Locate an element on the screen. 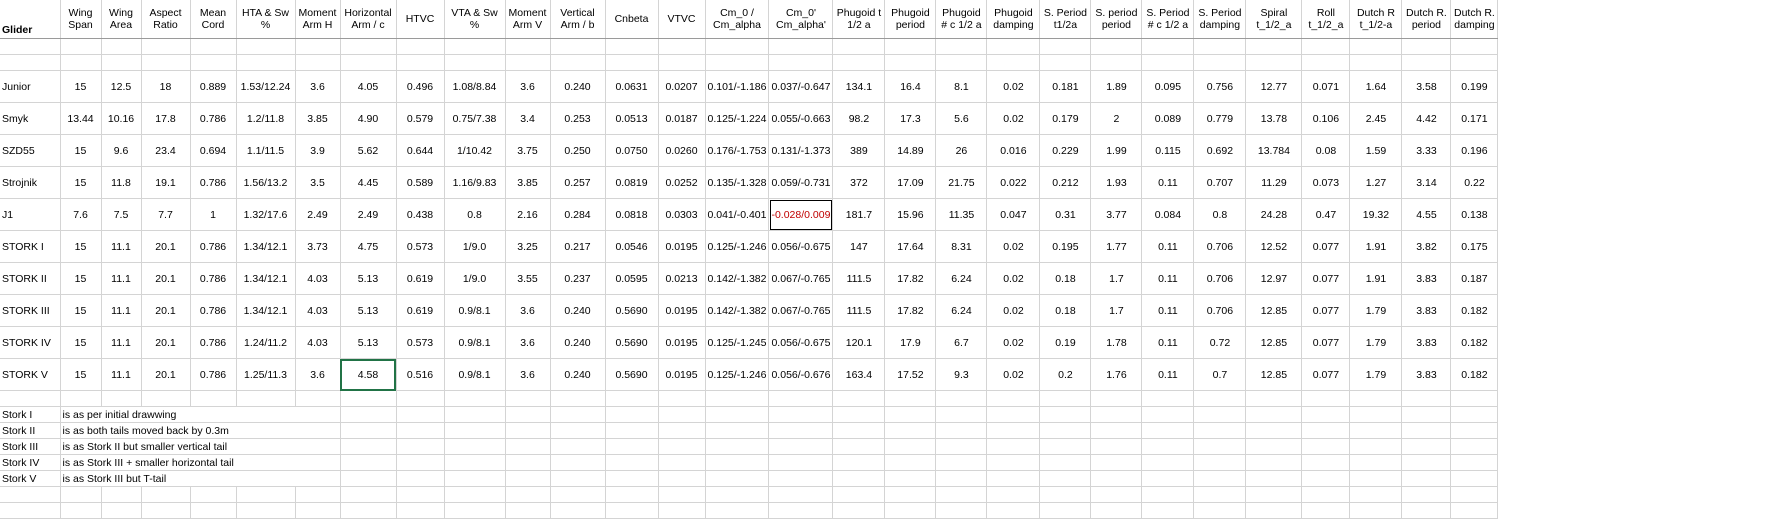 The image size is (1773, 519). data-cell: 0.071 is located at coordinates (1326, 86).